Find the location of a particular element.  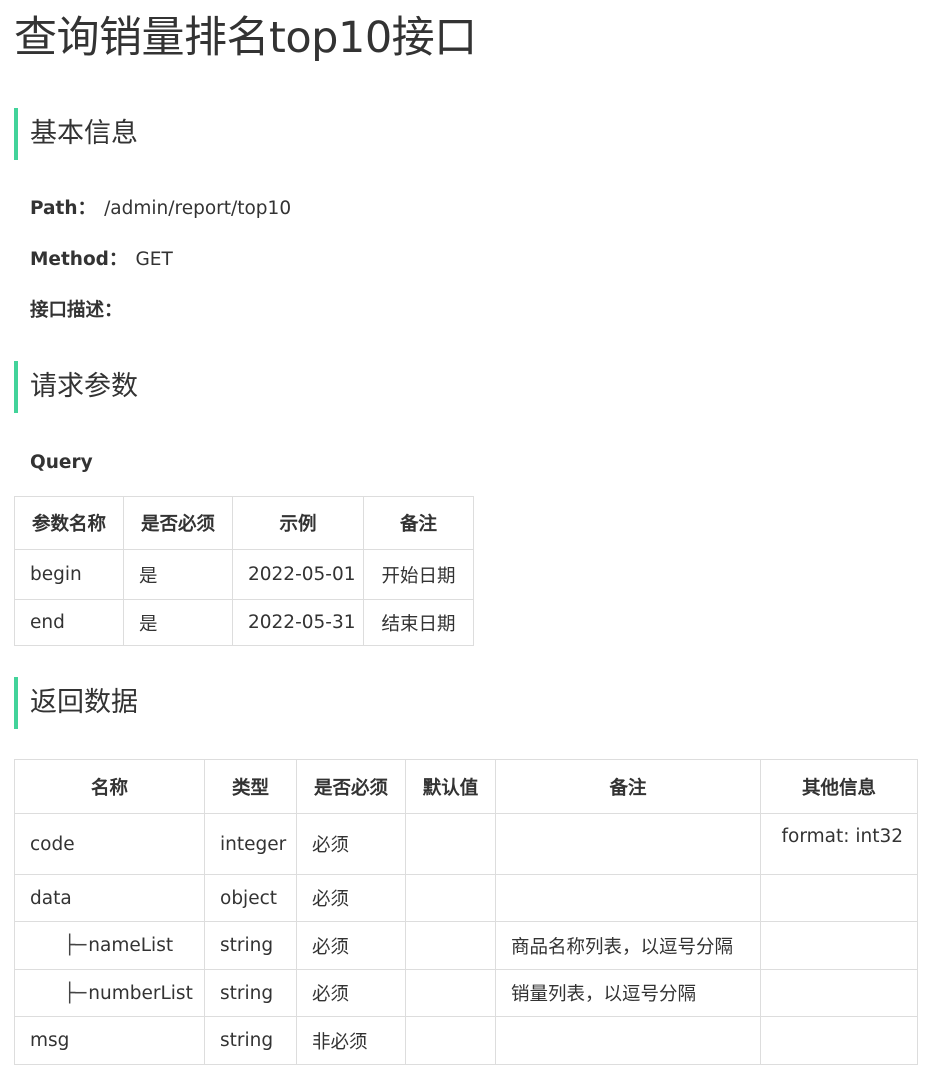

query-label: Query is located at coordinates (61, 462).